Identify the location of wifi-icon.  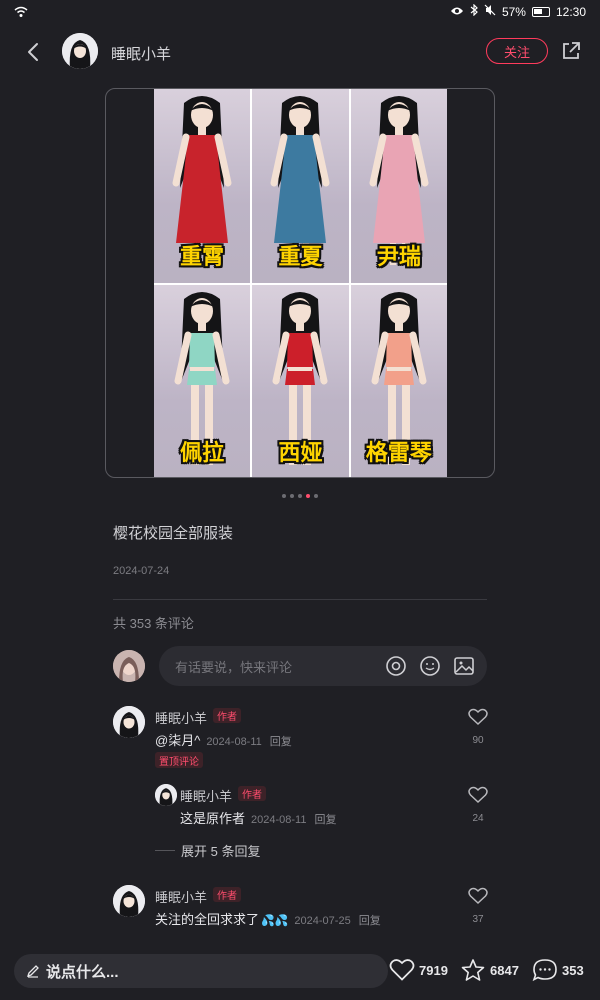
(21, 14).